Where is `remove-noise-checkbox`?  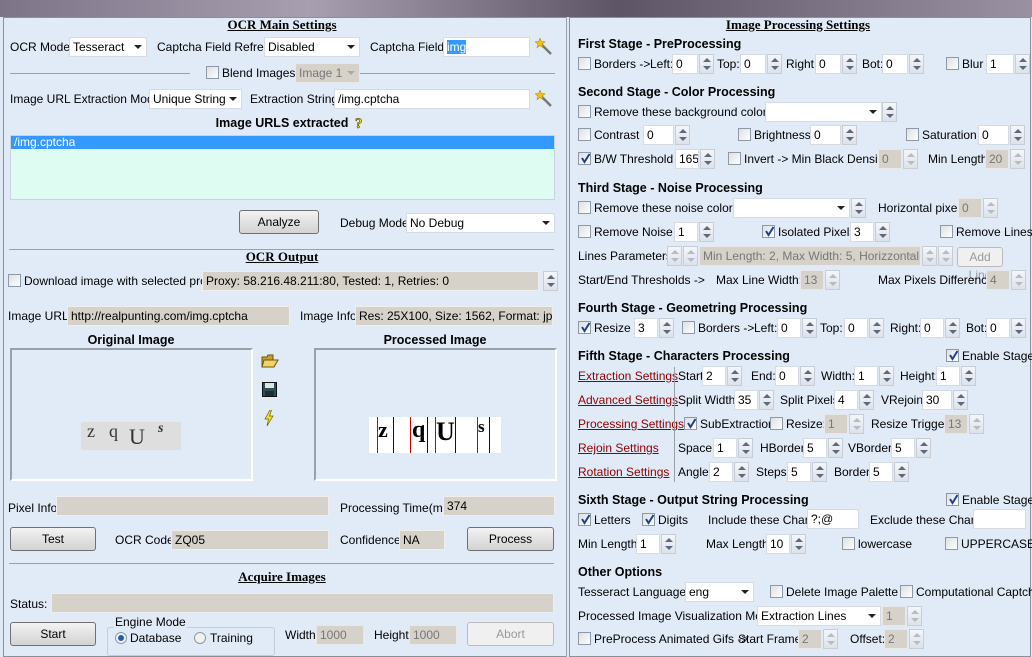 remove-noise-checkbox is located at coordinates (584, 231).